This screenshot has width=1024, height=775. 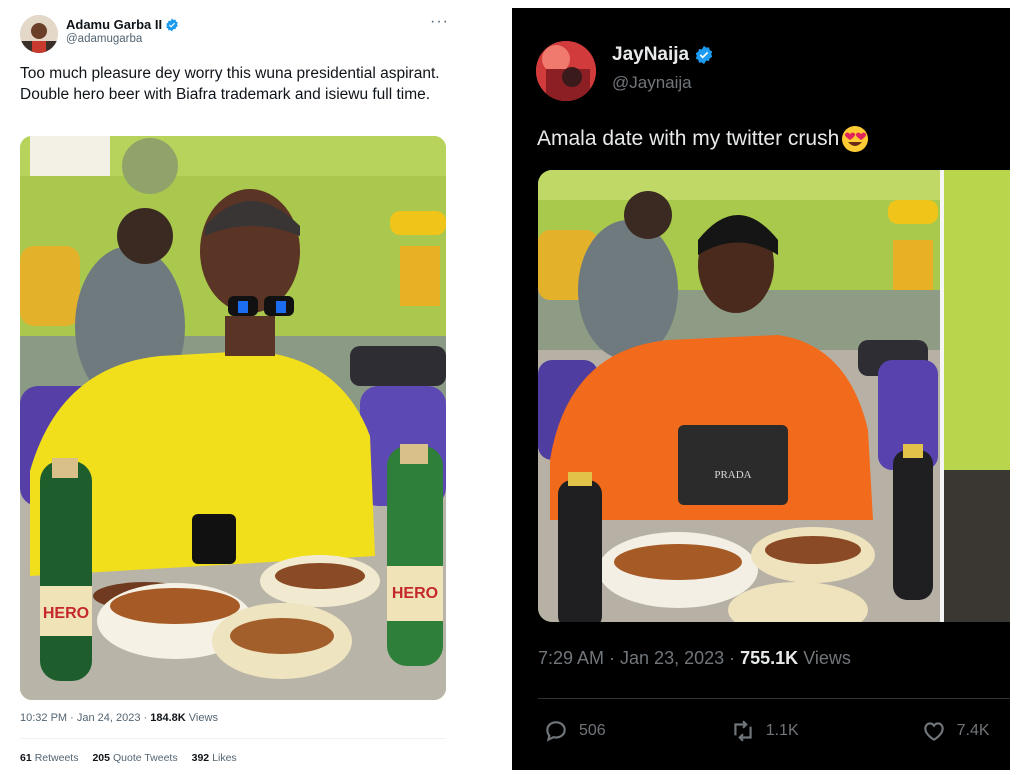 I want to click on more-icon: ···, so click(x=439, y=22).